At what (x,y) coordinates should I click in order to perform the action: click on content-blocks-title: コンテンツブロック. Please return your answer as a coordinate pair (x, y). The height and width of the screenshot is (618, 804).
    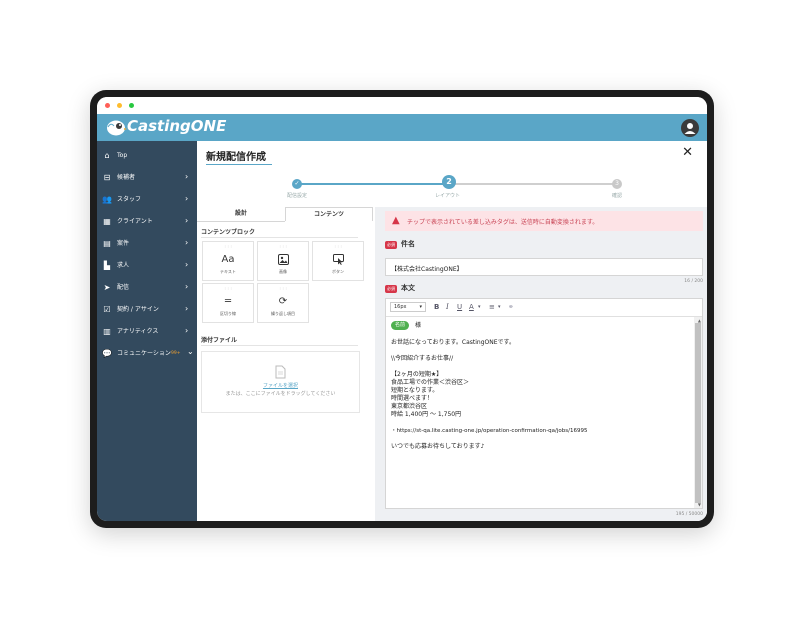
    Looking at the image, I should click on (228, 232).